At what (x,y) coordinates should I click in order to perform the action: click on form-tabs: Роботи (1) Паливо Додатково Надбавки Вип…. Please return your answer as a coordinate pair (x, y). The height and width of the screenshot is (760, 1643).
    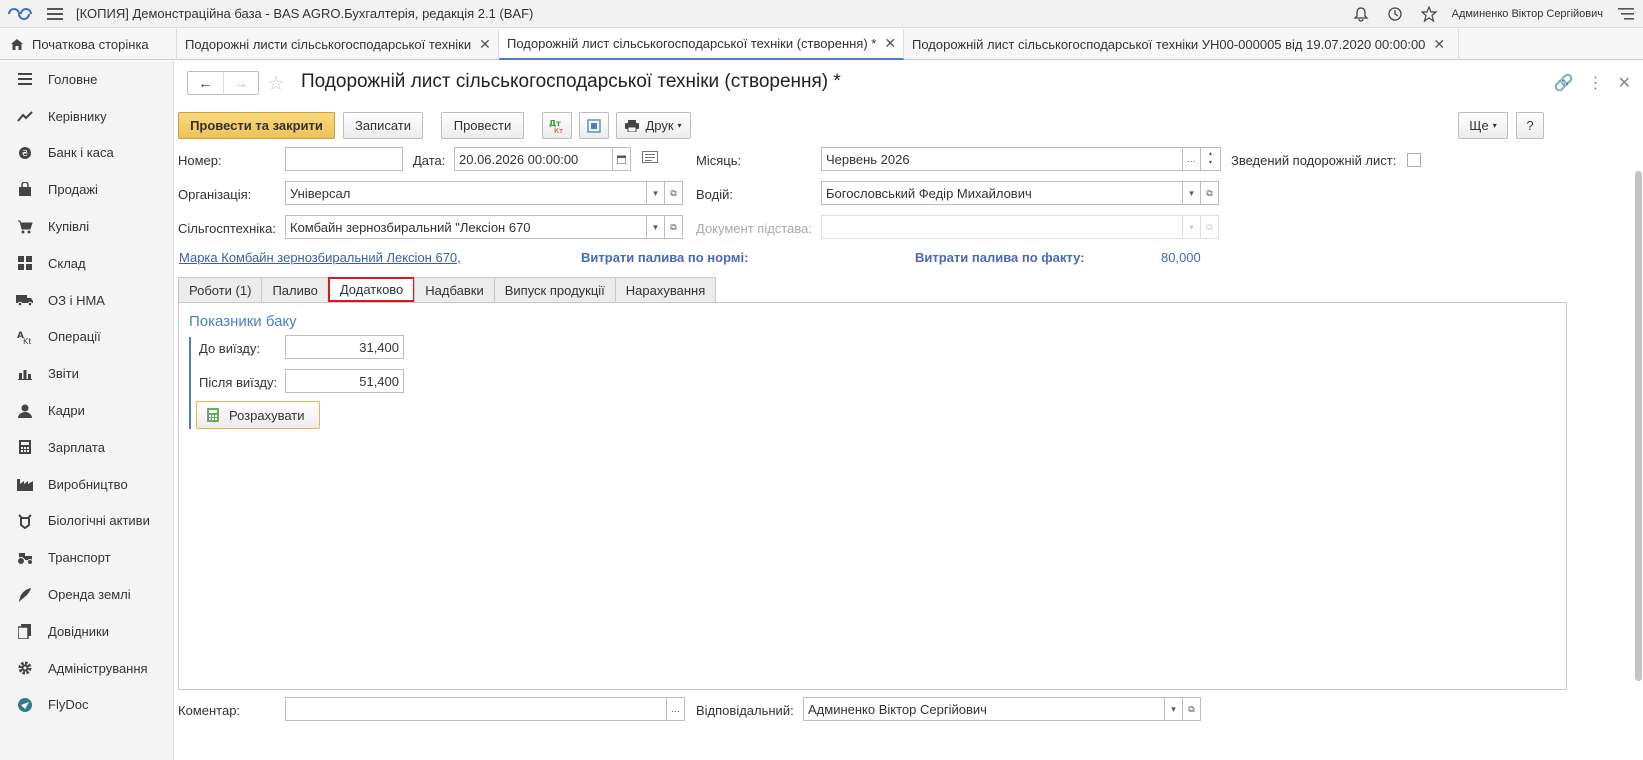
    Looking at the image, I should click on (447, 289).